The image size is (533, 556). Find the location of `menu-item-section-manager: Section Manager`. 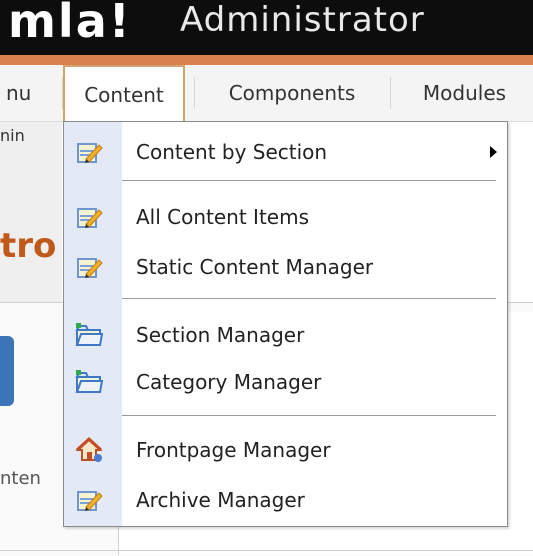

menu-item-section-manager: Section Manager is located at coordinates (285, 335).